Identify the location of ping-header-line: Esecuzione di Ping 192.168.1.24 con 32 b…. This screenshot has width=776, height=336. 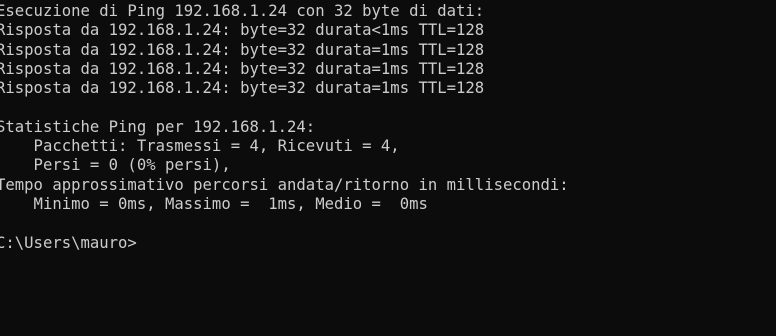
(242, 11).